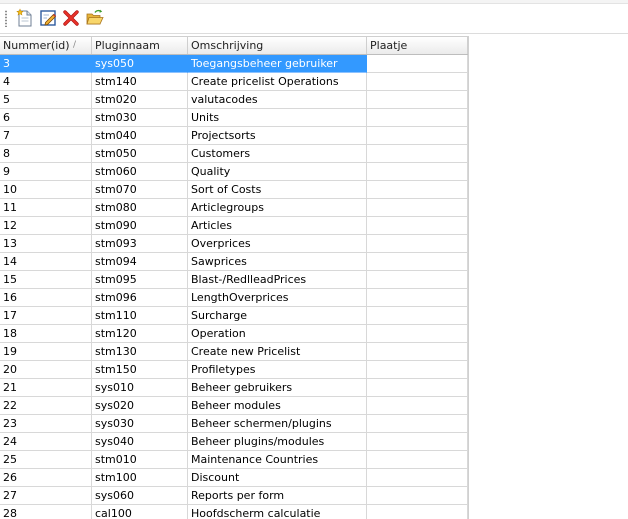 The height and width of the screenshot is (519, 628). What do you see at coordinates (277, 298) in the screenshot?
I see `cell-description: LengthOverprices` at bounding box center [277, 298].